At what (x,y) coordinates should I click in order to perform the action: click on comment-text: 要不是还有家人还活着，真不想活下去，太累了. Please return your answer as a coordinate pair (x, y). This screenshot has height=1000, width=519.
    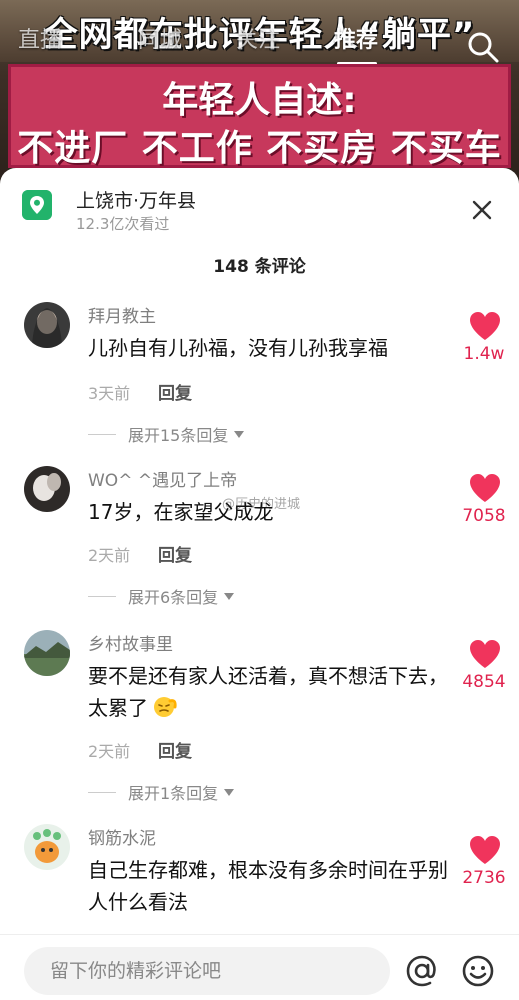
    Looking at the image, I should click on (268, 692).